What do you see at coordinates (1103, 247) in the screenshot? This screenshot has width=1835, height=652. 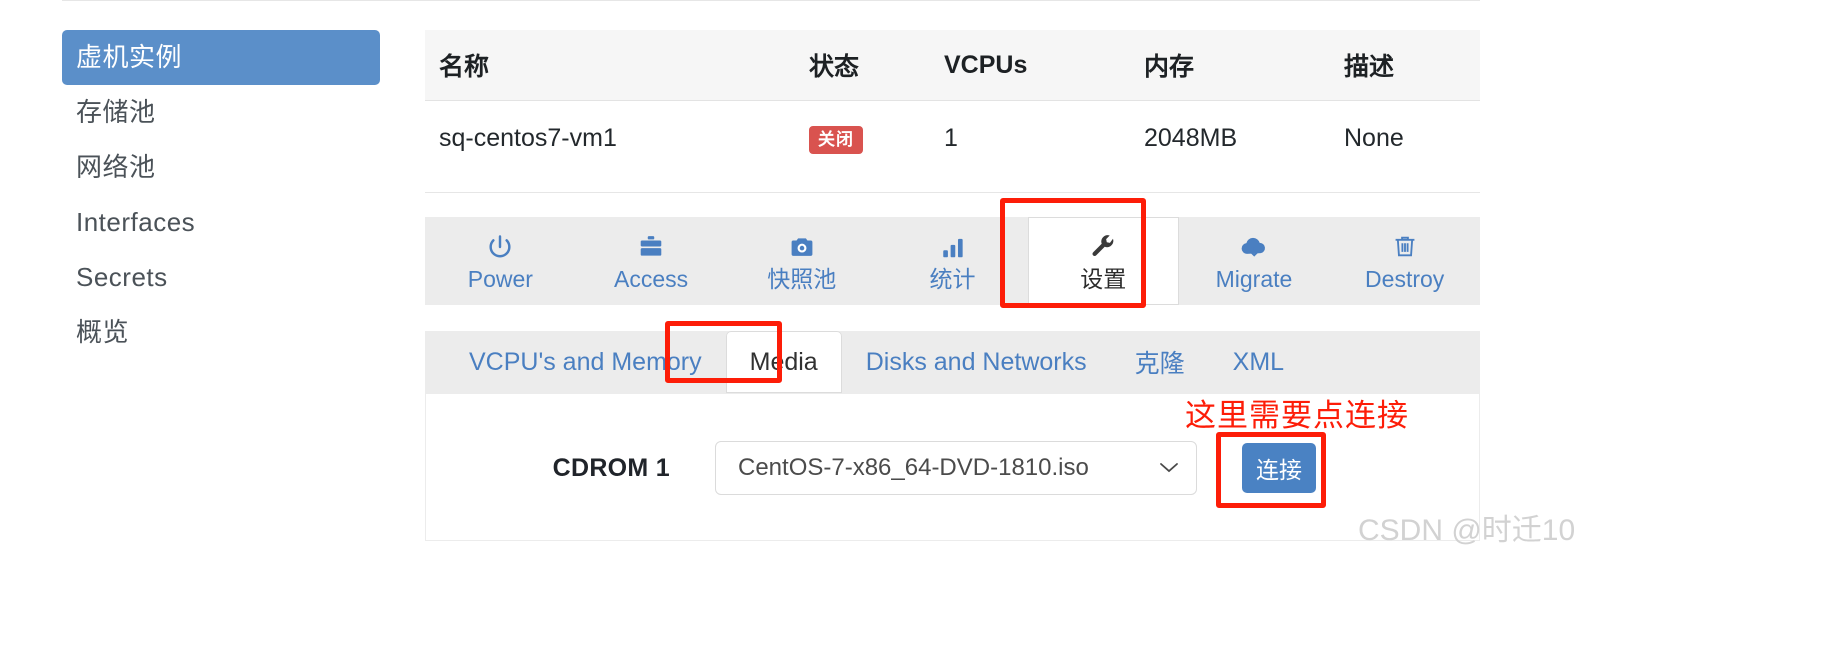 I see `wrench-icon` at bounding box center [1103, 247].